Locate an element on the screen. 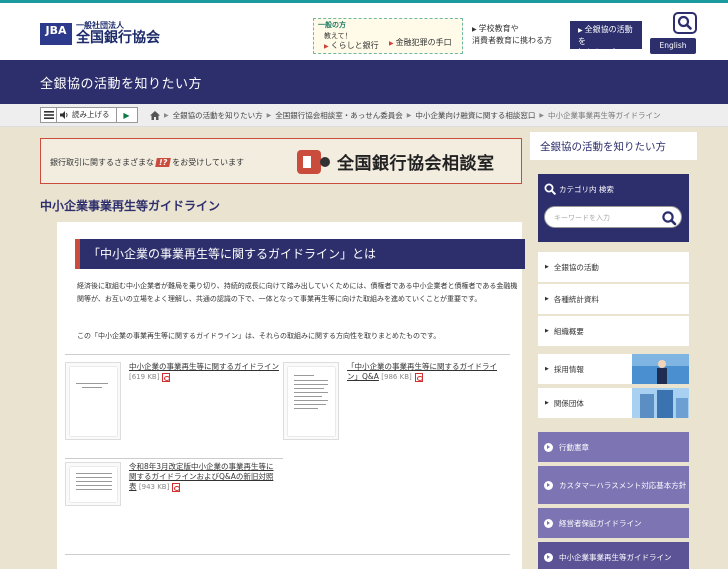 The height and width of the screenshot is (569, 728). search-submit-icon is located at coordinates (669, 218).